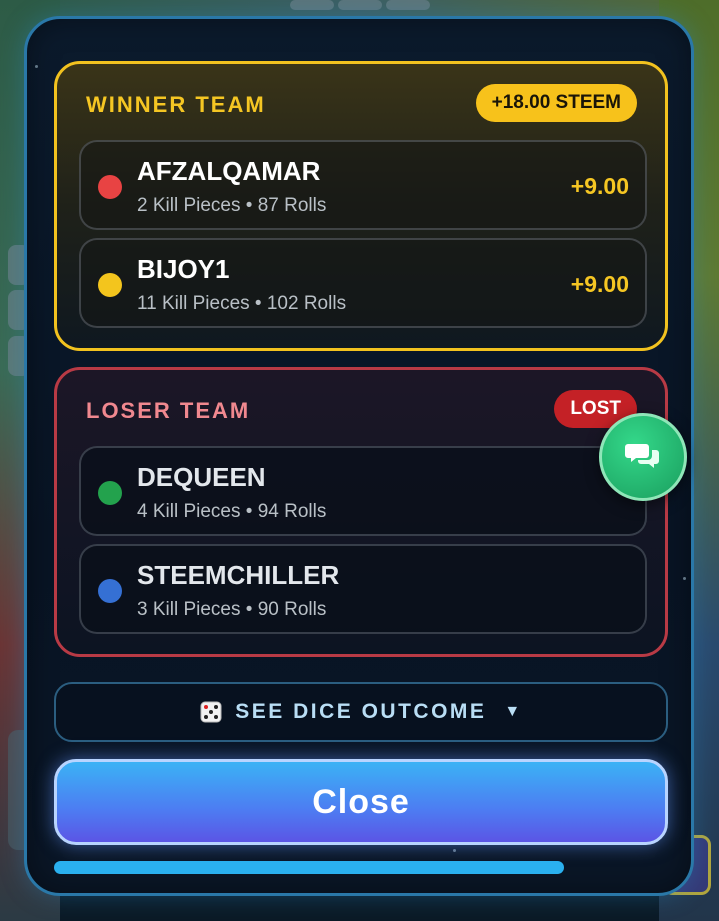  Describe the element at coordinates (183, 269) in the screenshot. I see `player-name: BIJOY1` at that location.